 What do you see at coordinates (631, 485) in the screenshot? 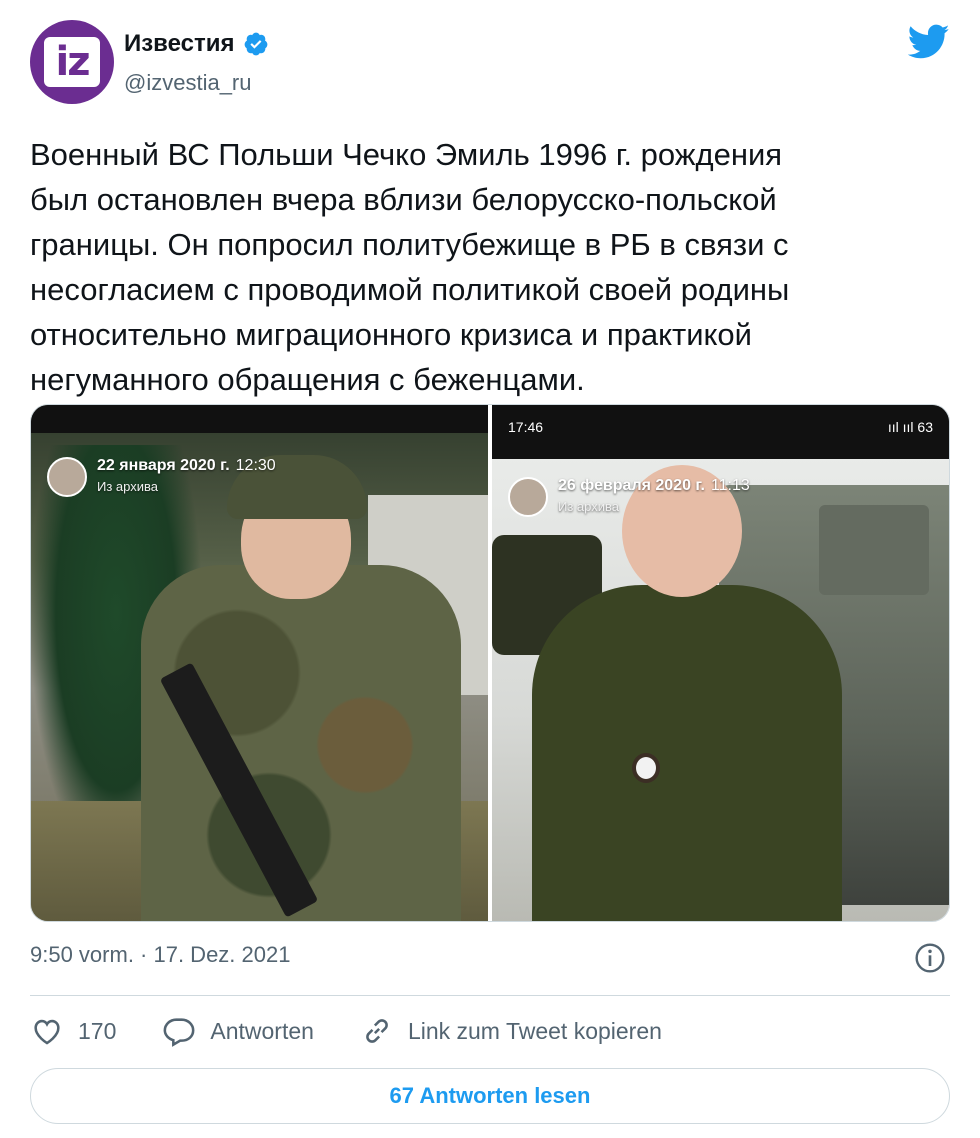
I see `story-date-text: 26 февраля 2020 г.` at bounding box center [631, 485].